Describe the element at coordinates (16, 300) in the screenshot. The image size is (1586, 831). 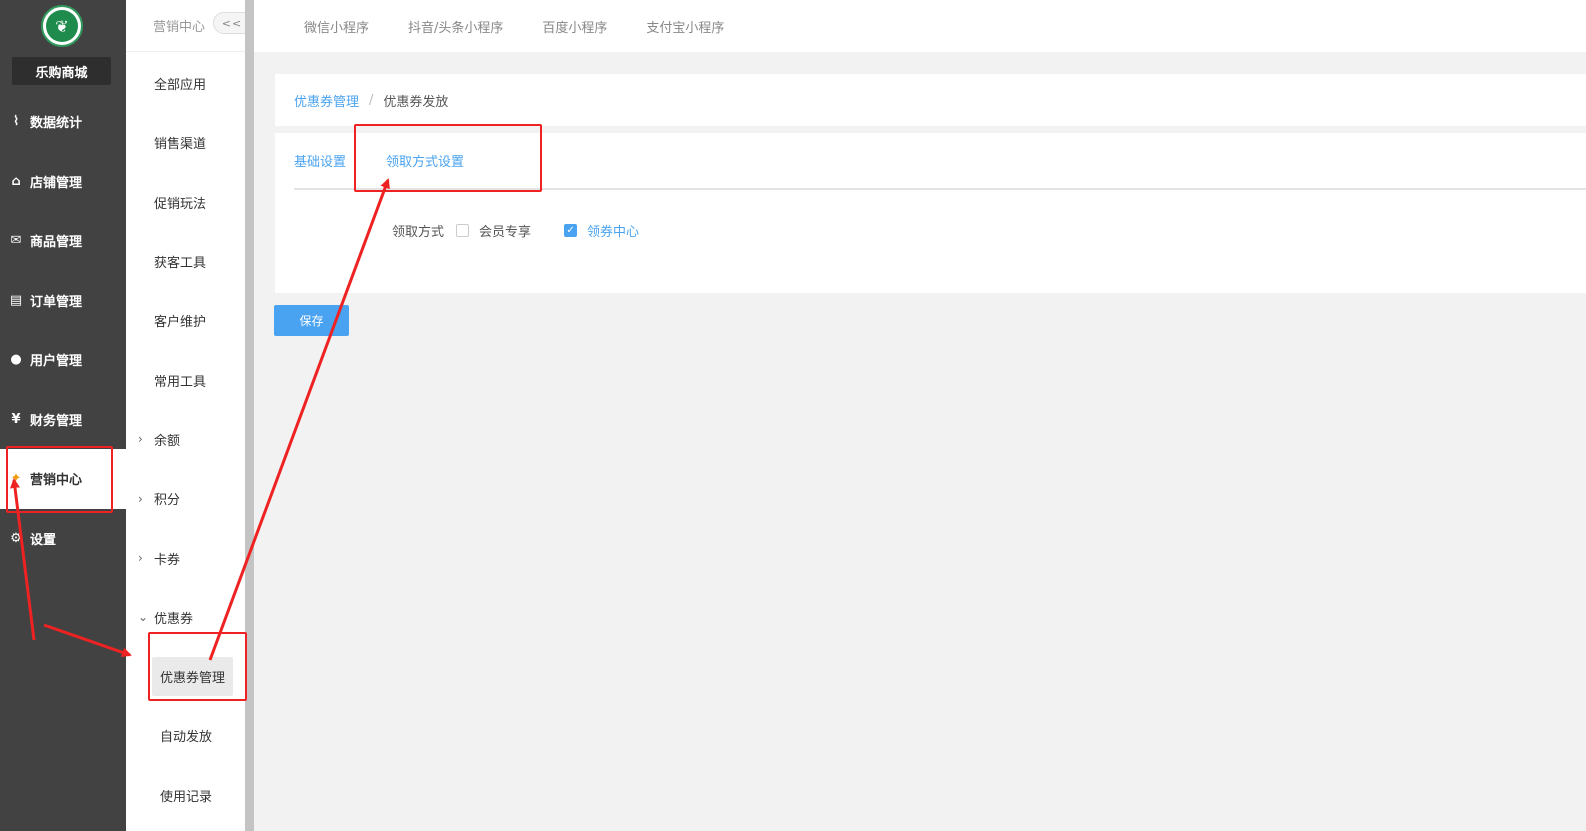
I see `clipboard-icon: ▤` at that location.